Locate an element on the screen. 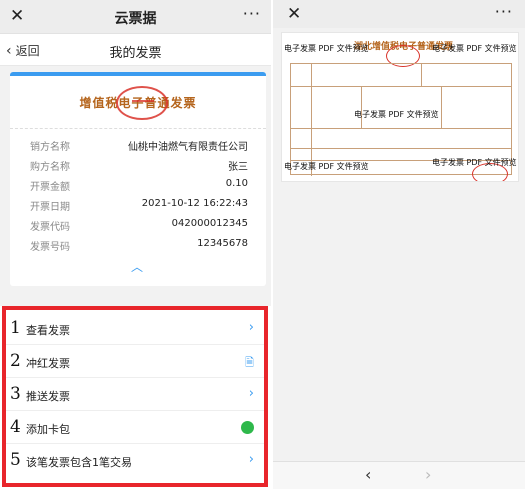 The image size is (525, 489). chevron-left-icon: ‹ is located at coordinates (368, 474).